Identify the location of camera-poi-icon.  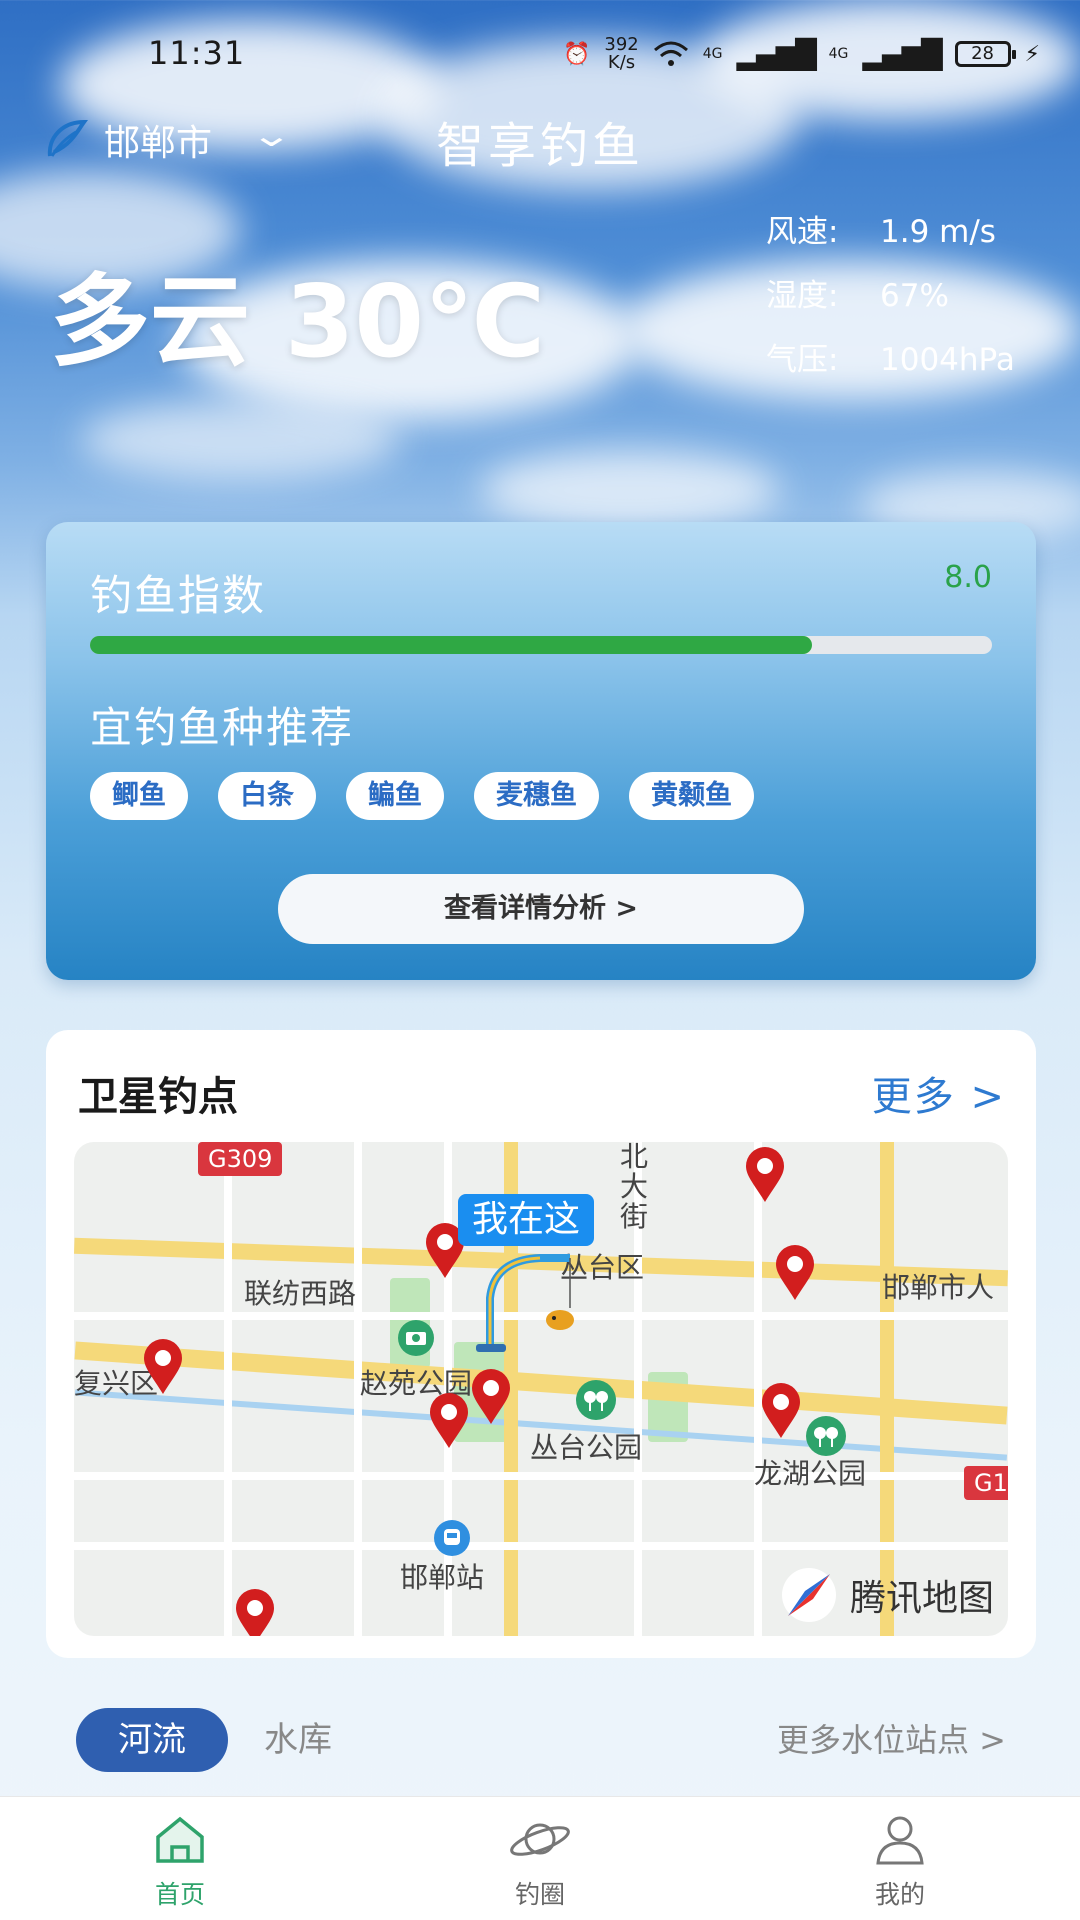
(416, 1338).